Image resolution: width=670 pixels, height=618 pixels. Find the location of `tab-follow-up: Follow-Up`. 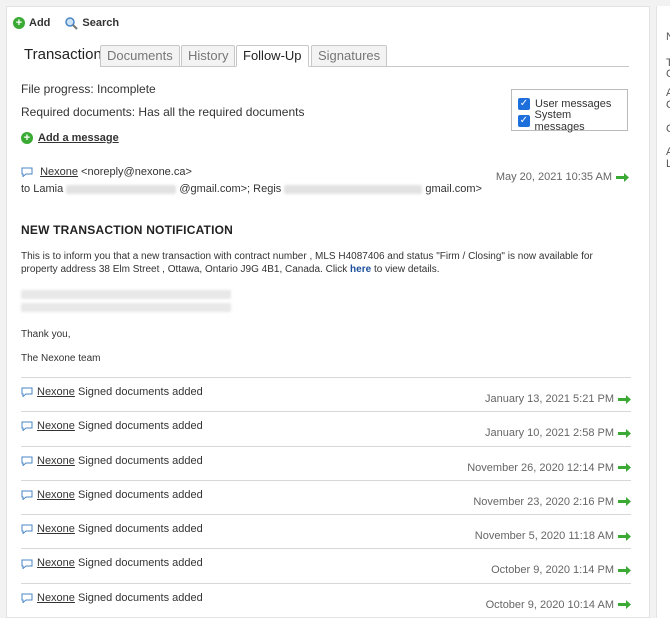

tab-follow-up: Follow-Up is located at coordinates (272, 56).